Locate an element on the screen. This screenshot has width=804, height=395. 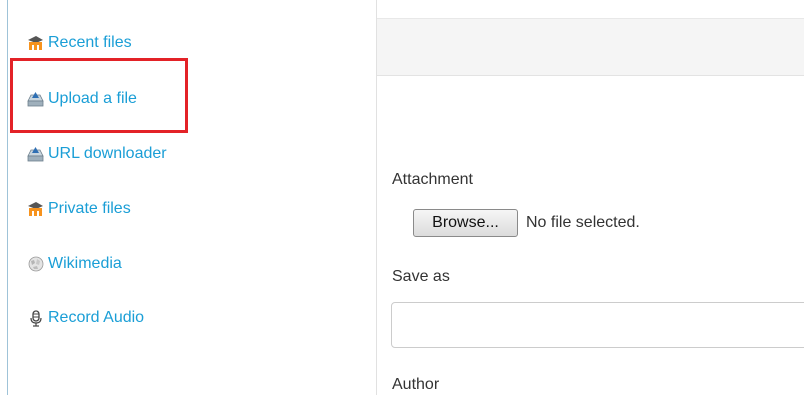
sidebar-item-label: Recent files is located at coordinates (90, 42).